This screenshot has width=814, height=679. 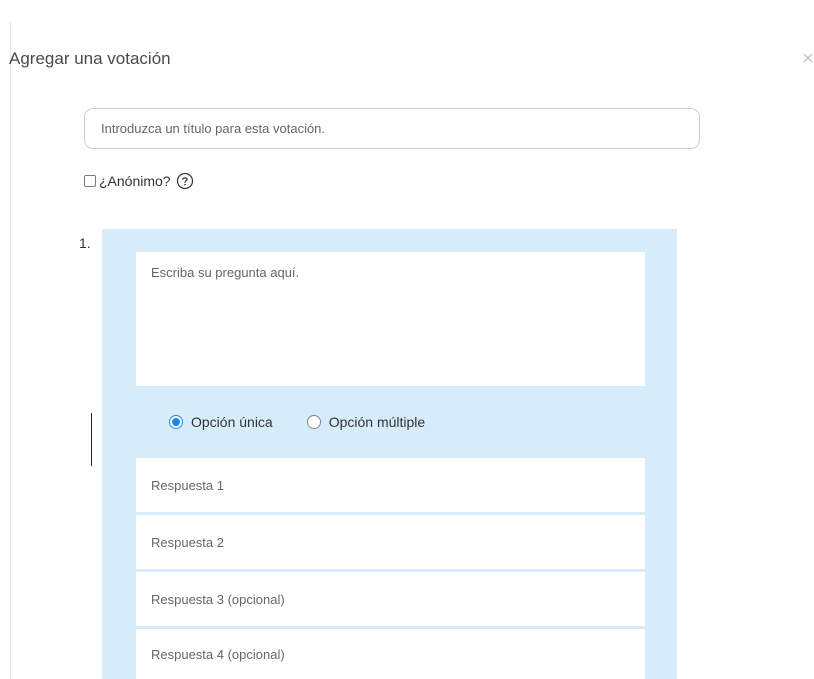 What do you see at coordinates (297, 422) in the screenshot?
I see `question-type-selector: Opción única Opción múltiple` at bounding box center [297, 422].